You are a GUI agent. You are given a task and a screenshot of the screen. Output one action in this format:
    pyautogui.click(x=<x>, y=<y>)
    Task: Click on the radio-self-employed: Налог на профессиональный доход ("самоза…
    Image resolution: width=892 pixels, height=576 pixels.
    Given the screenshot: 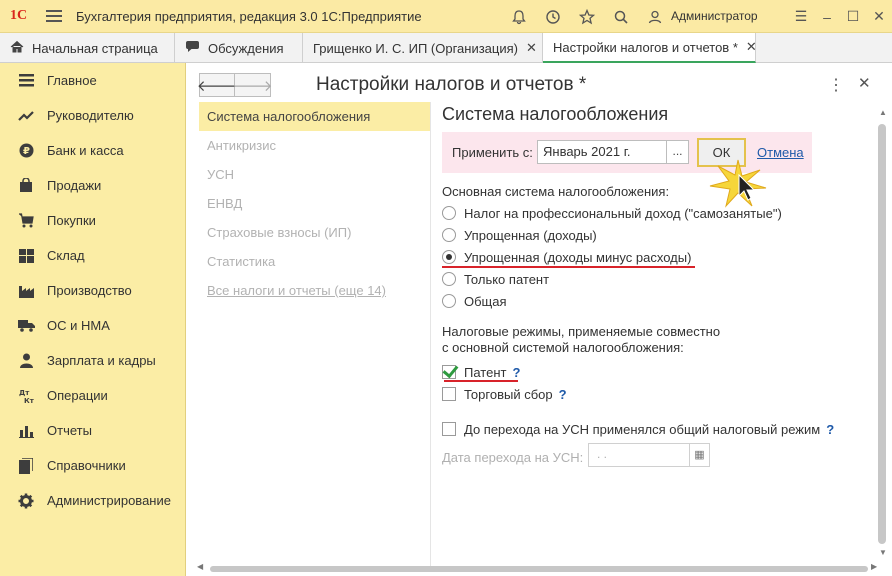 What is the action you would take?
    pyautogui.click(x=612, y=213)
    